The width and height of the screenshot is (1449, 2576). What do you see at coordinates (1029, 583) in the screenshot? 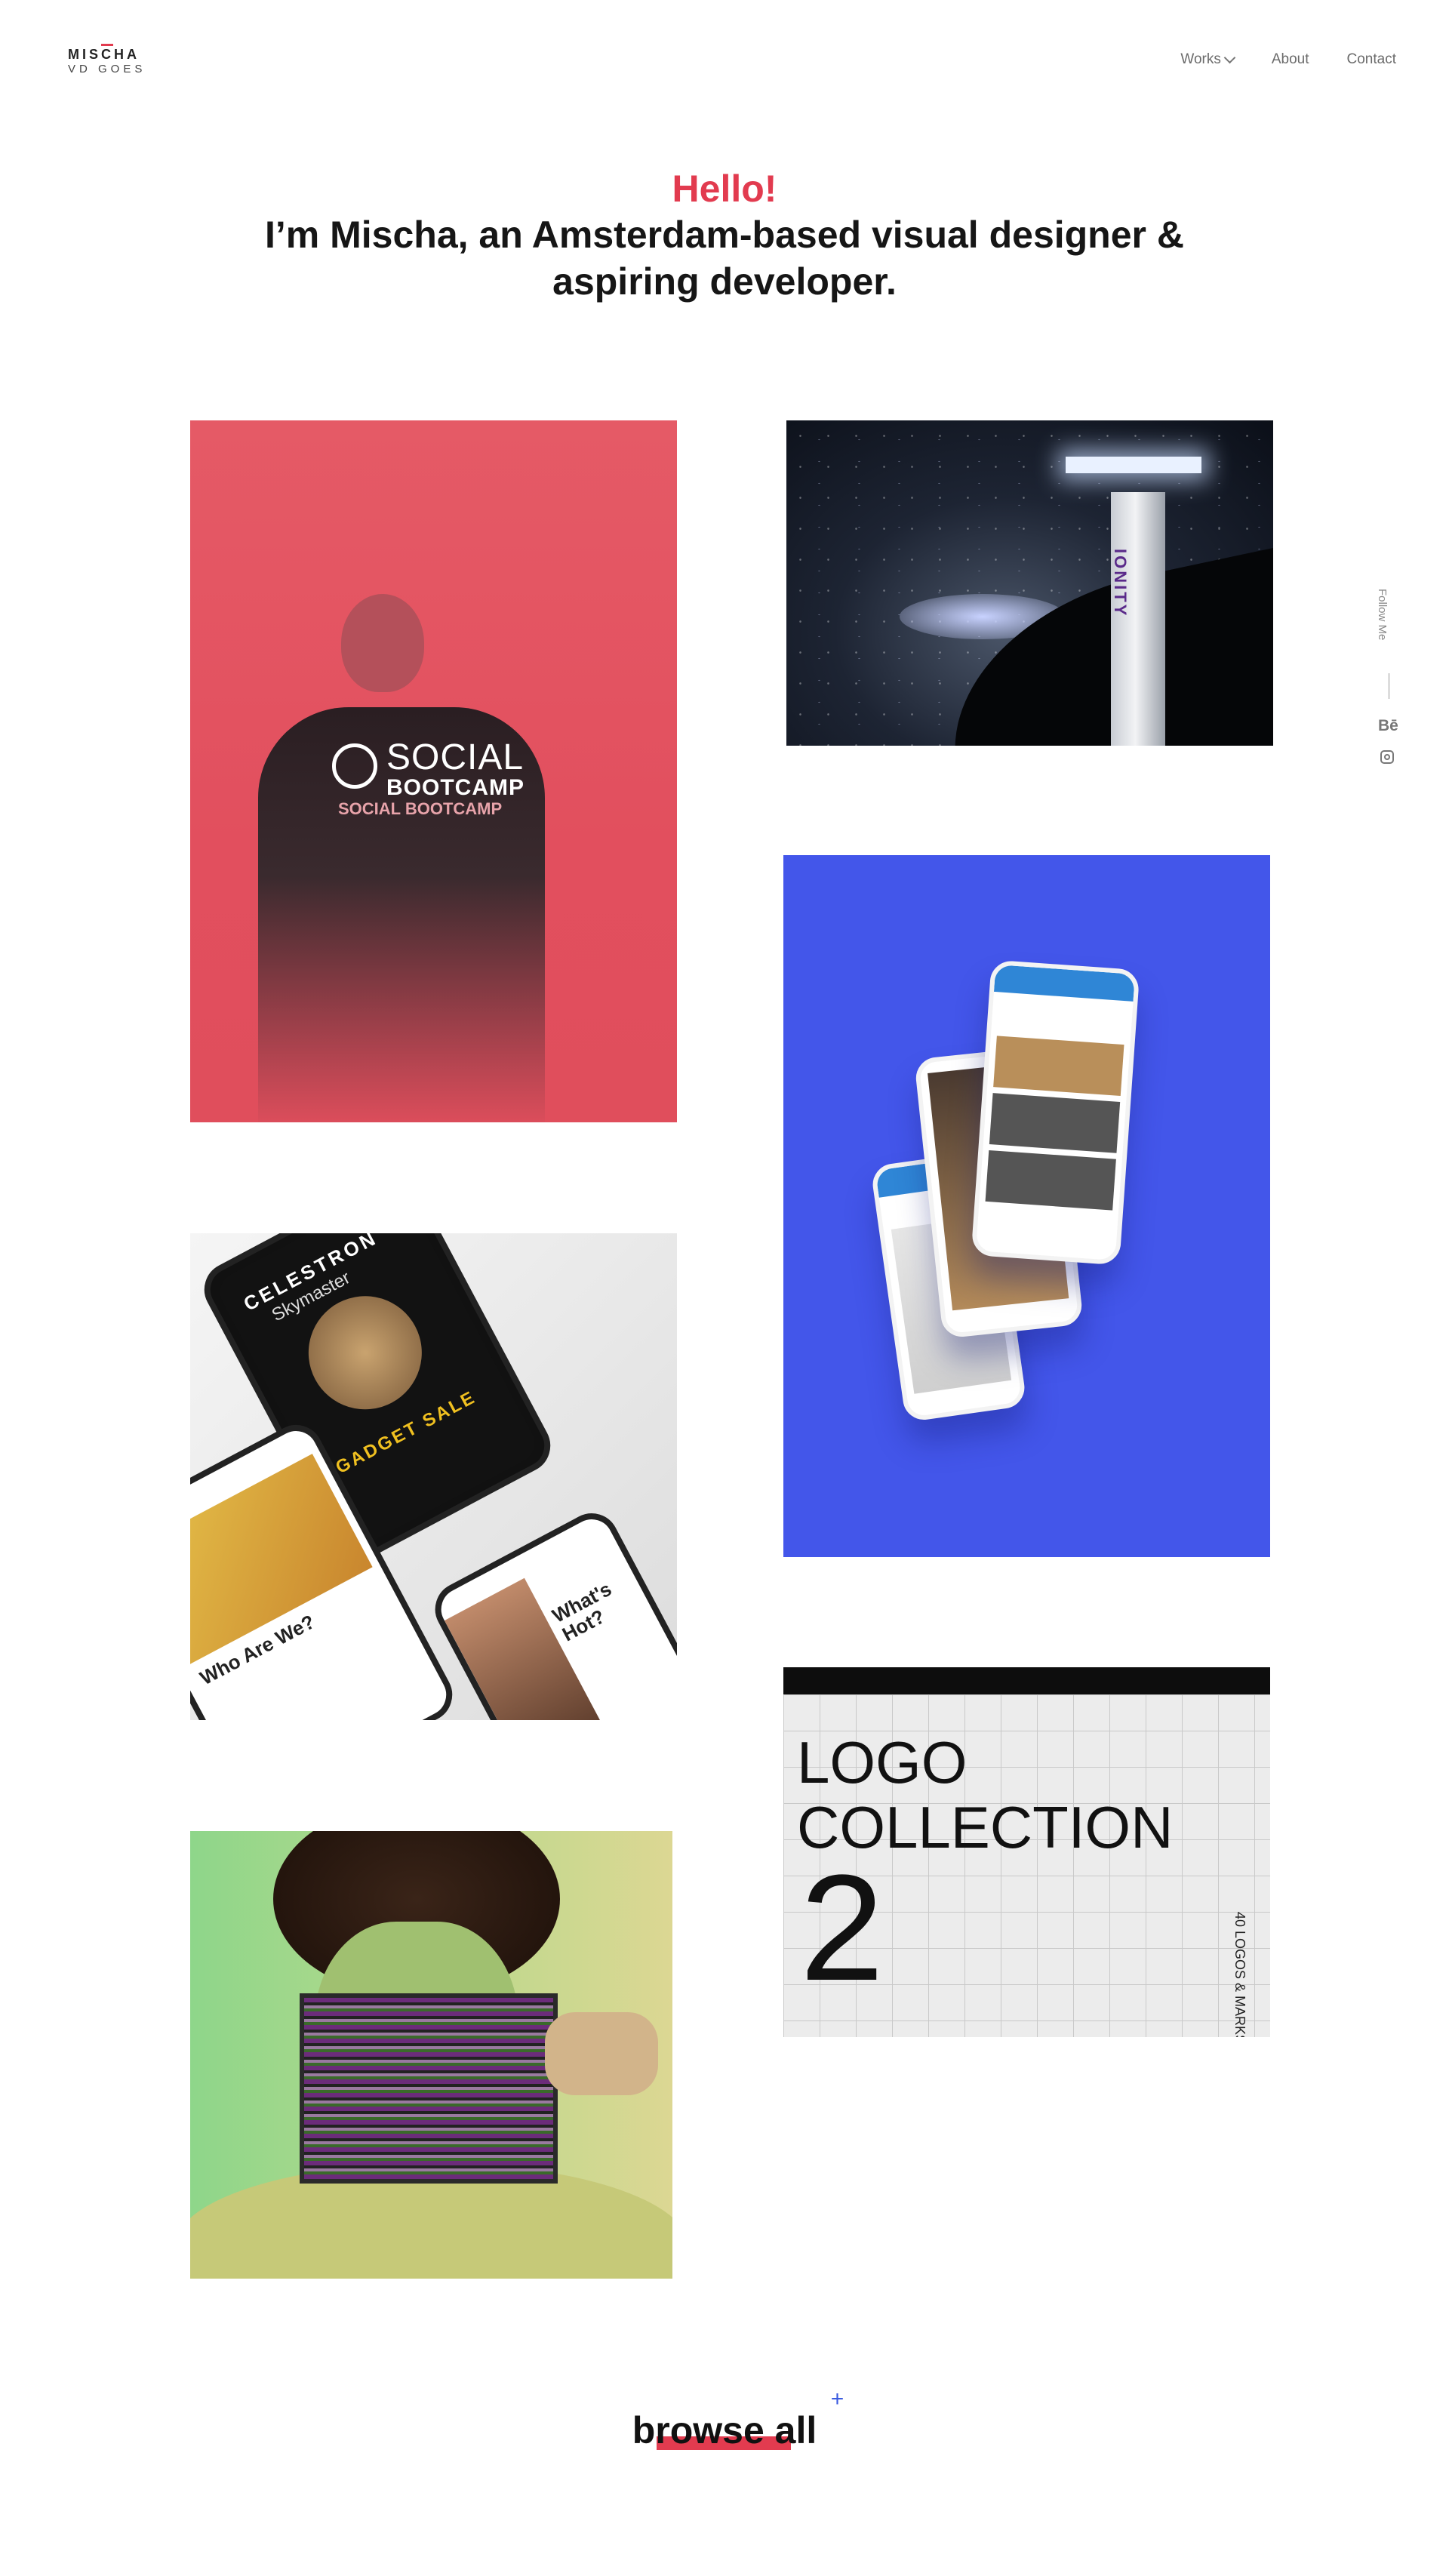
I see `work-tile-ionity: IONITY` at bounding box center [1029, 583].